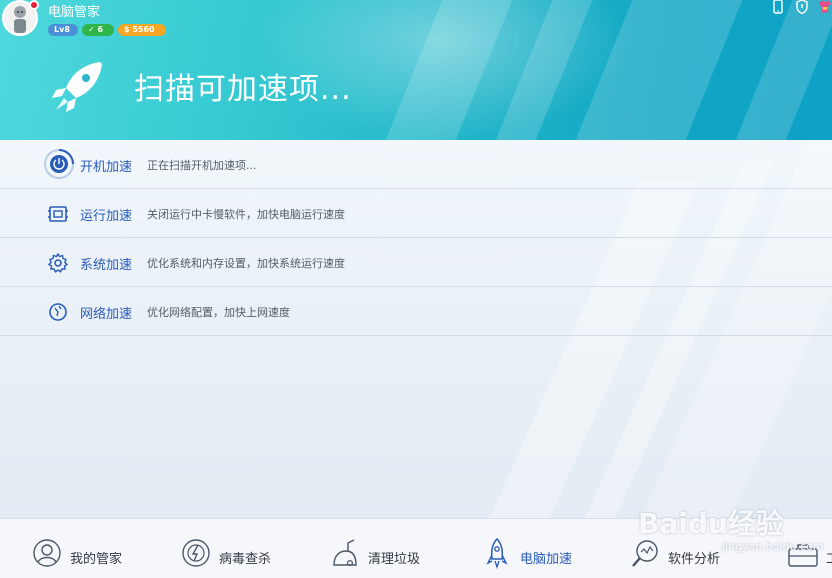 Image resolution: width=832 pixels, height=578 pixels. Describe the element at coordinates (96, 559) in the screenshot. I see `nav-label: 我的管家` at that location.